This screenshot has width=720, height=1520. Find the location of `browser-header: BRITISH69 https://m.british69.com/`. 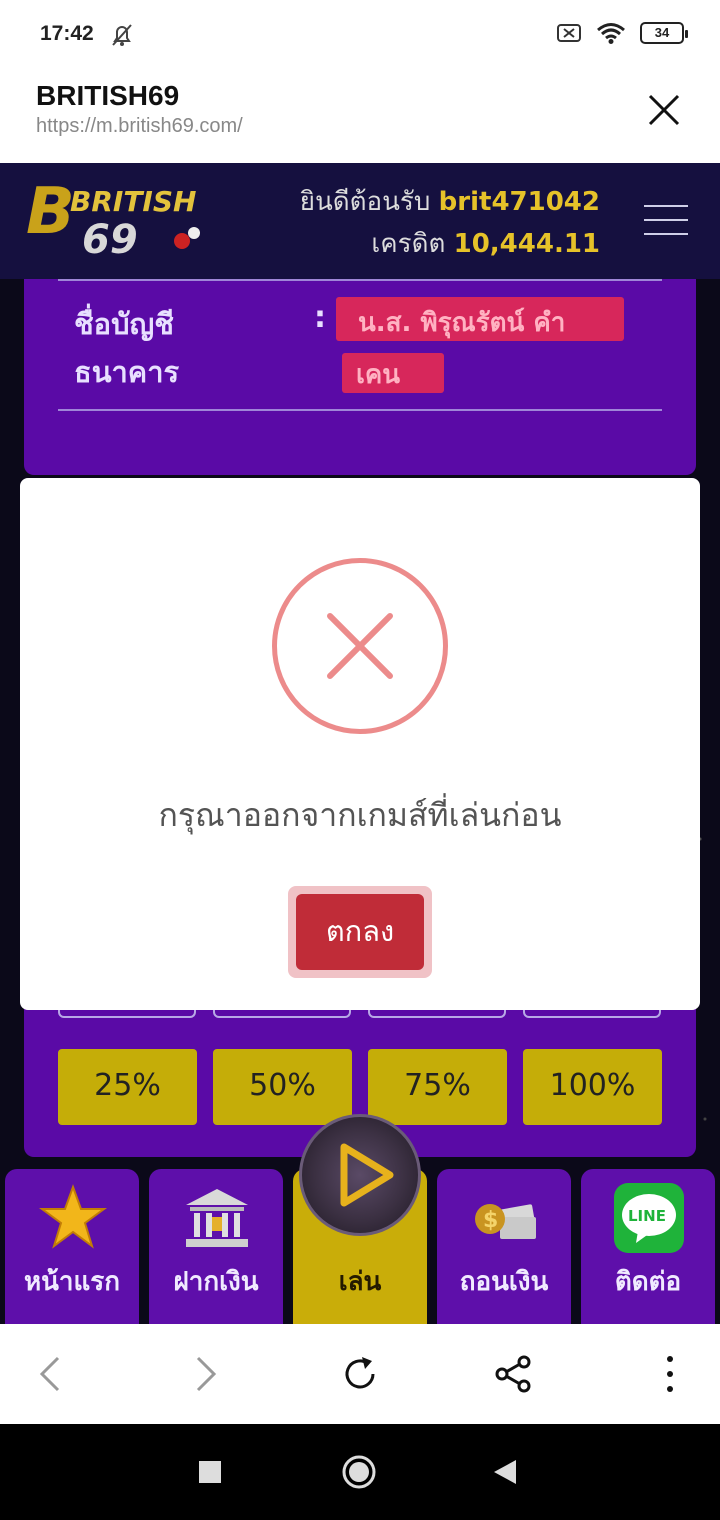

browser-header: BRITISH69 https://m.british69.com/ is located at coordinates (360, 115).